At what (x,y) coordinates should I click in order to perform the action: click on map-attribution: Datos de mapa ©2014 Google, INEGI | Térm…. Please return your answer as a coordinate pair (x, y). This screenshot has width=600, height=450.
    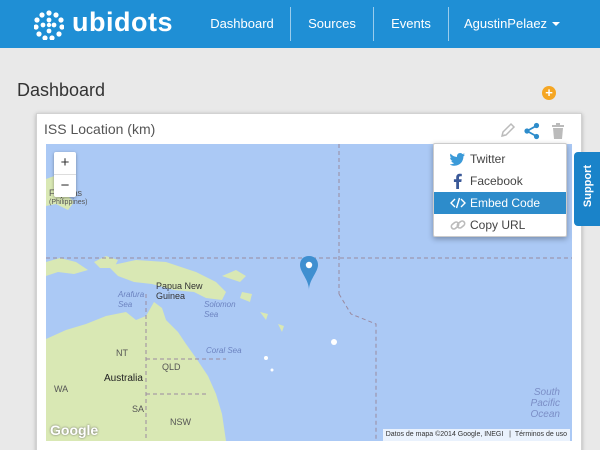
    Looking at the image, I should click on (476, 435).